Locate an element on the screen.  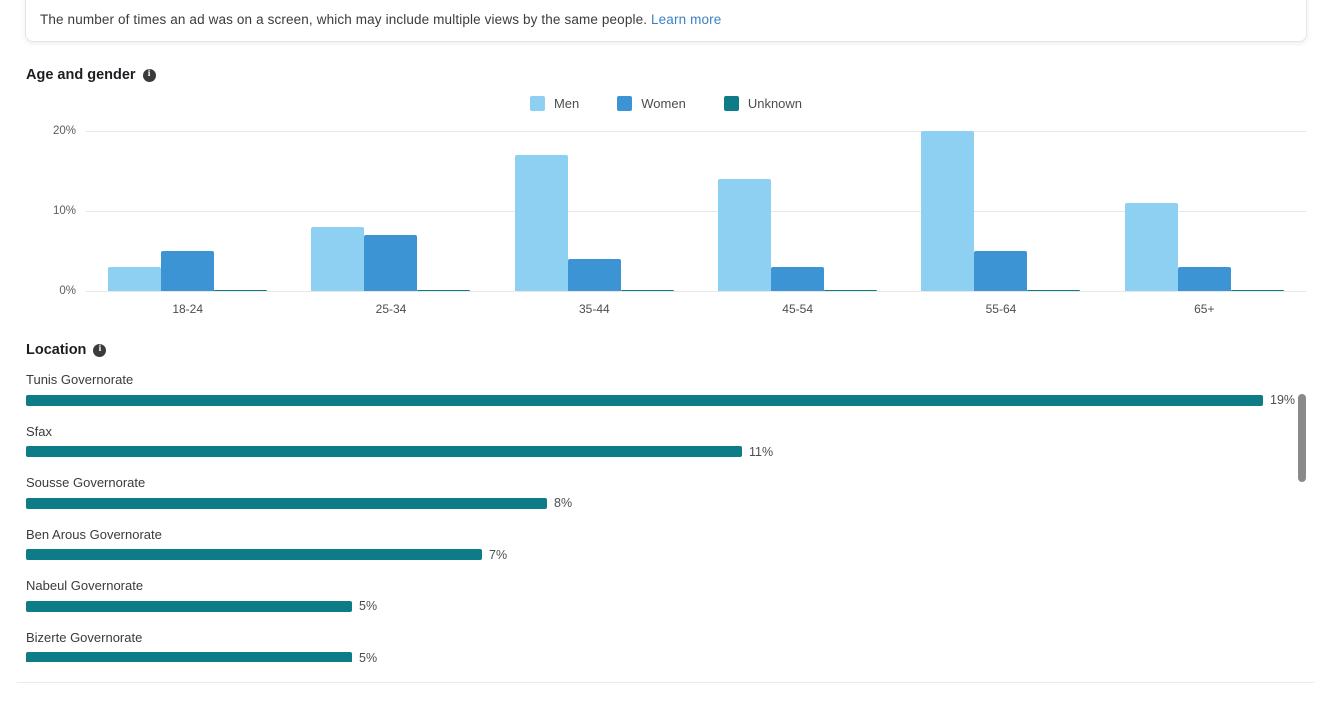
location-row: Ben Arous Governorate 7% is located at coordinates (666, 544).